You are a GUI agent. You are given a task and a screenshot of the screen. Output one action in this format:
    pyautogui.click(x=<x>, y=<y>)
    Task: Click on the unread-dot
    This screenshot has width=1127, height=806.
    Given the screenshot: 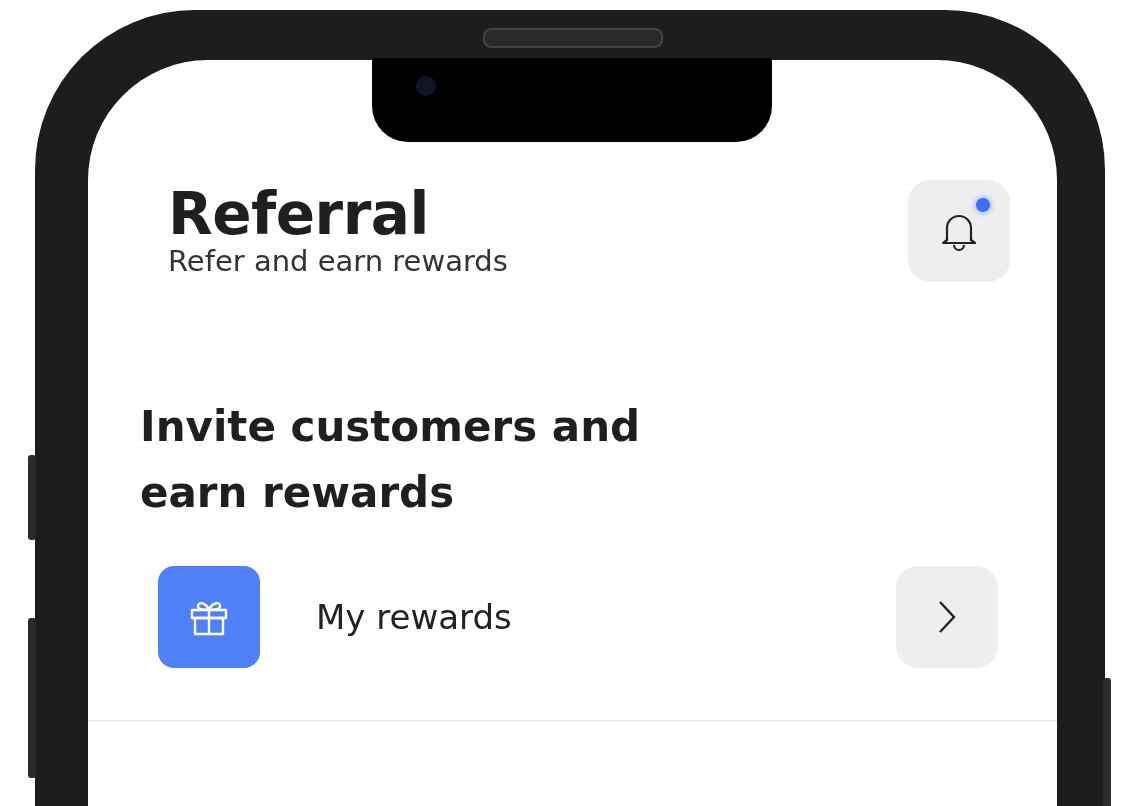 What is the action you would take?
    pyautogui.click(x=983, y=205)
    